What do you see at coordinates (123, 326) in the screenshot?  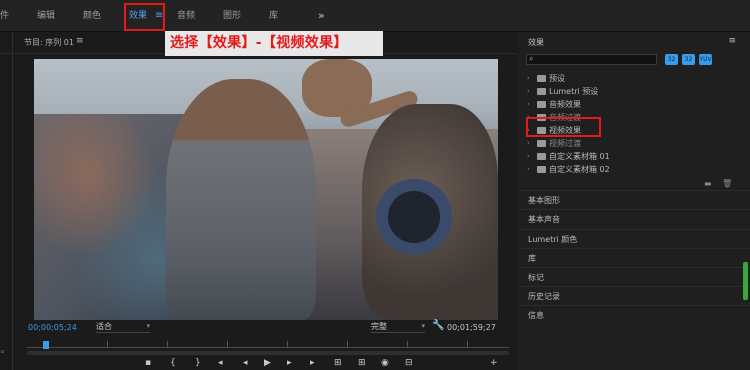 I see `fit-dropdown: 适合 ▾` at bounding box center [123, 326].